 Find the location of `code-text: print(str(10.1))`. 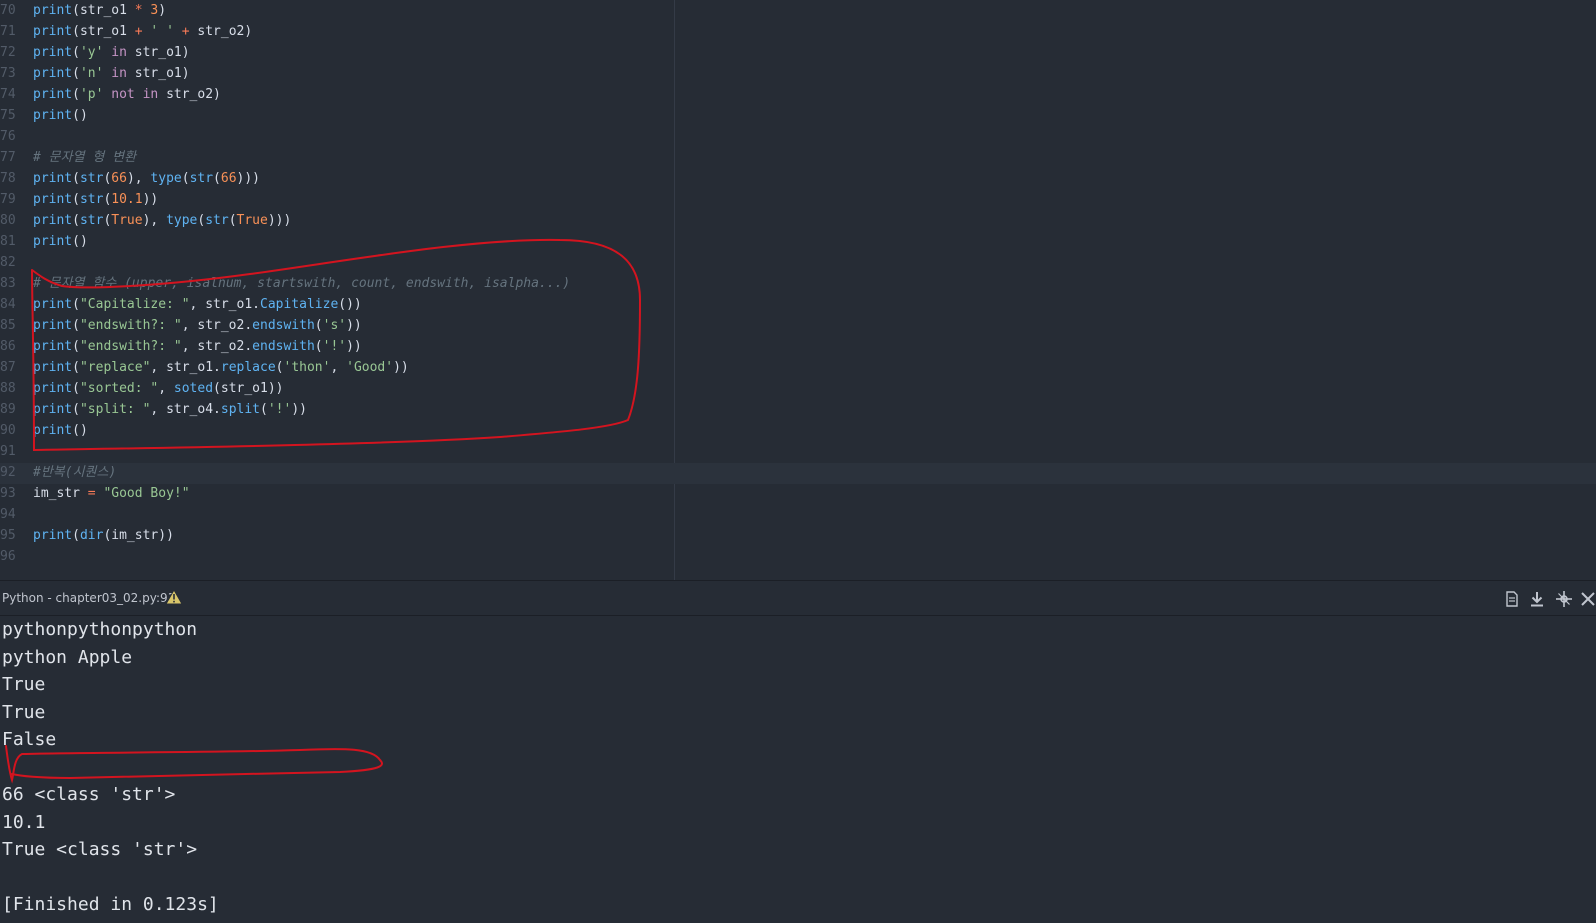

code-text: print(str(10.1)) is located at coordinates (95, 199).